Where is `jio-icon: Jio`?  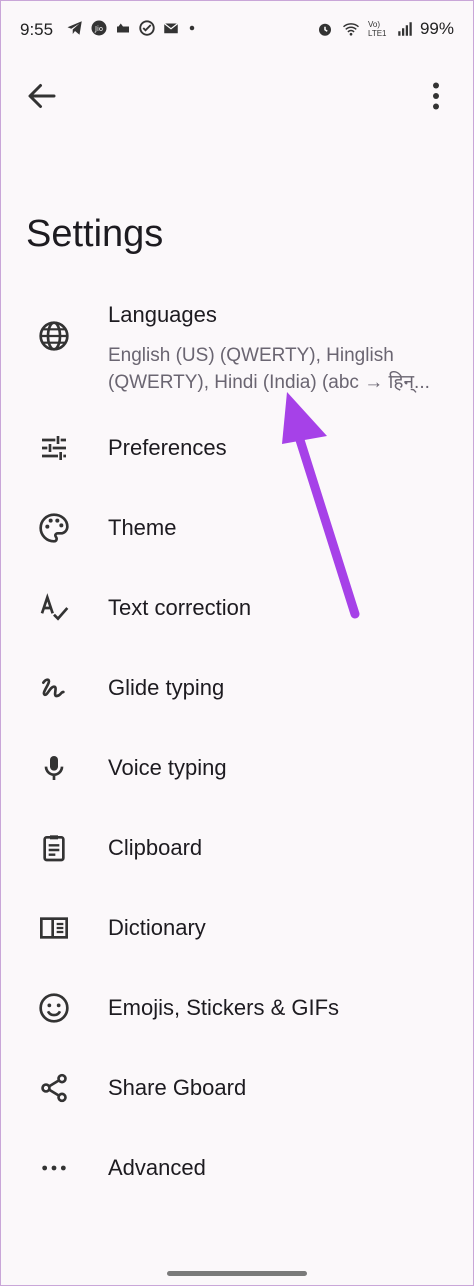 jio-icon: Jio is located at coordinates (99, 28).